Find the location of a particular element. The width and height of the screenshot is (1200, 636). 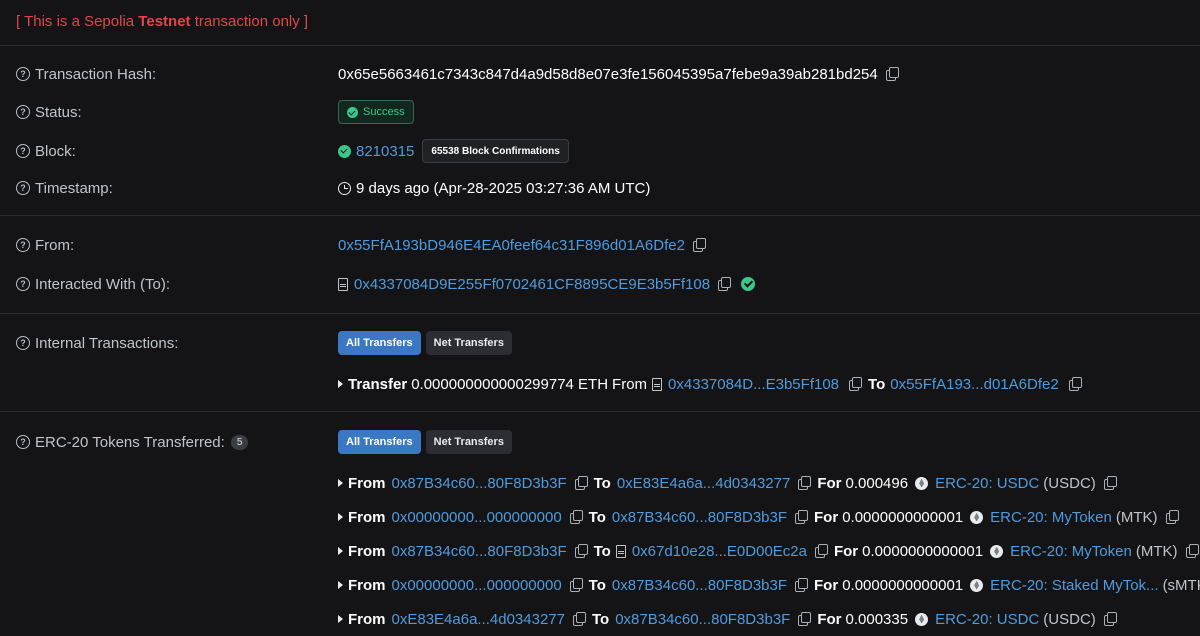

transfer-word: Transfer is located at coordinates (378, 384).